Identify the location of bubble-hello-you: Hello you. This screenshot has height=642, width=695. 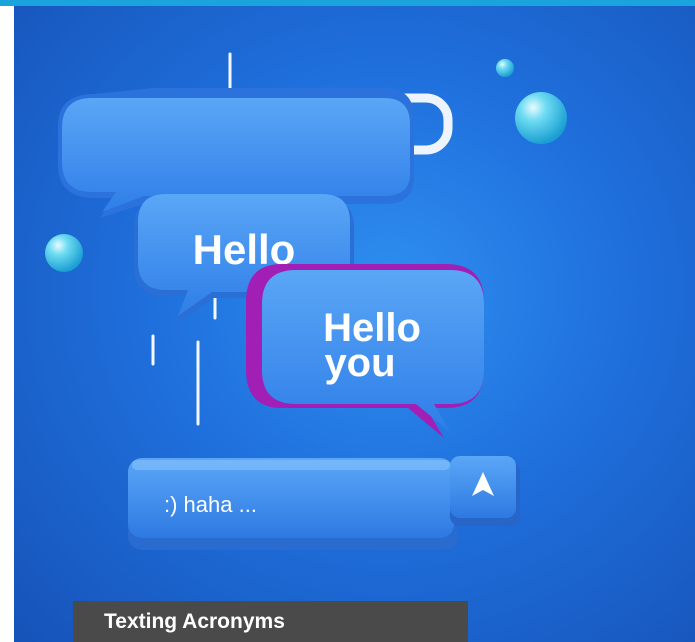
(365, 351).